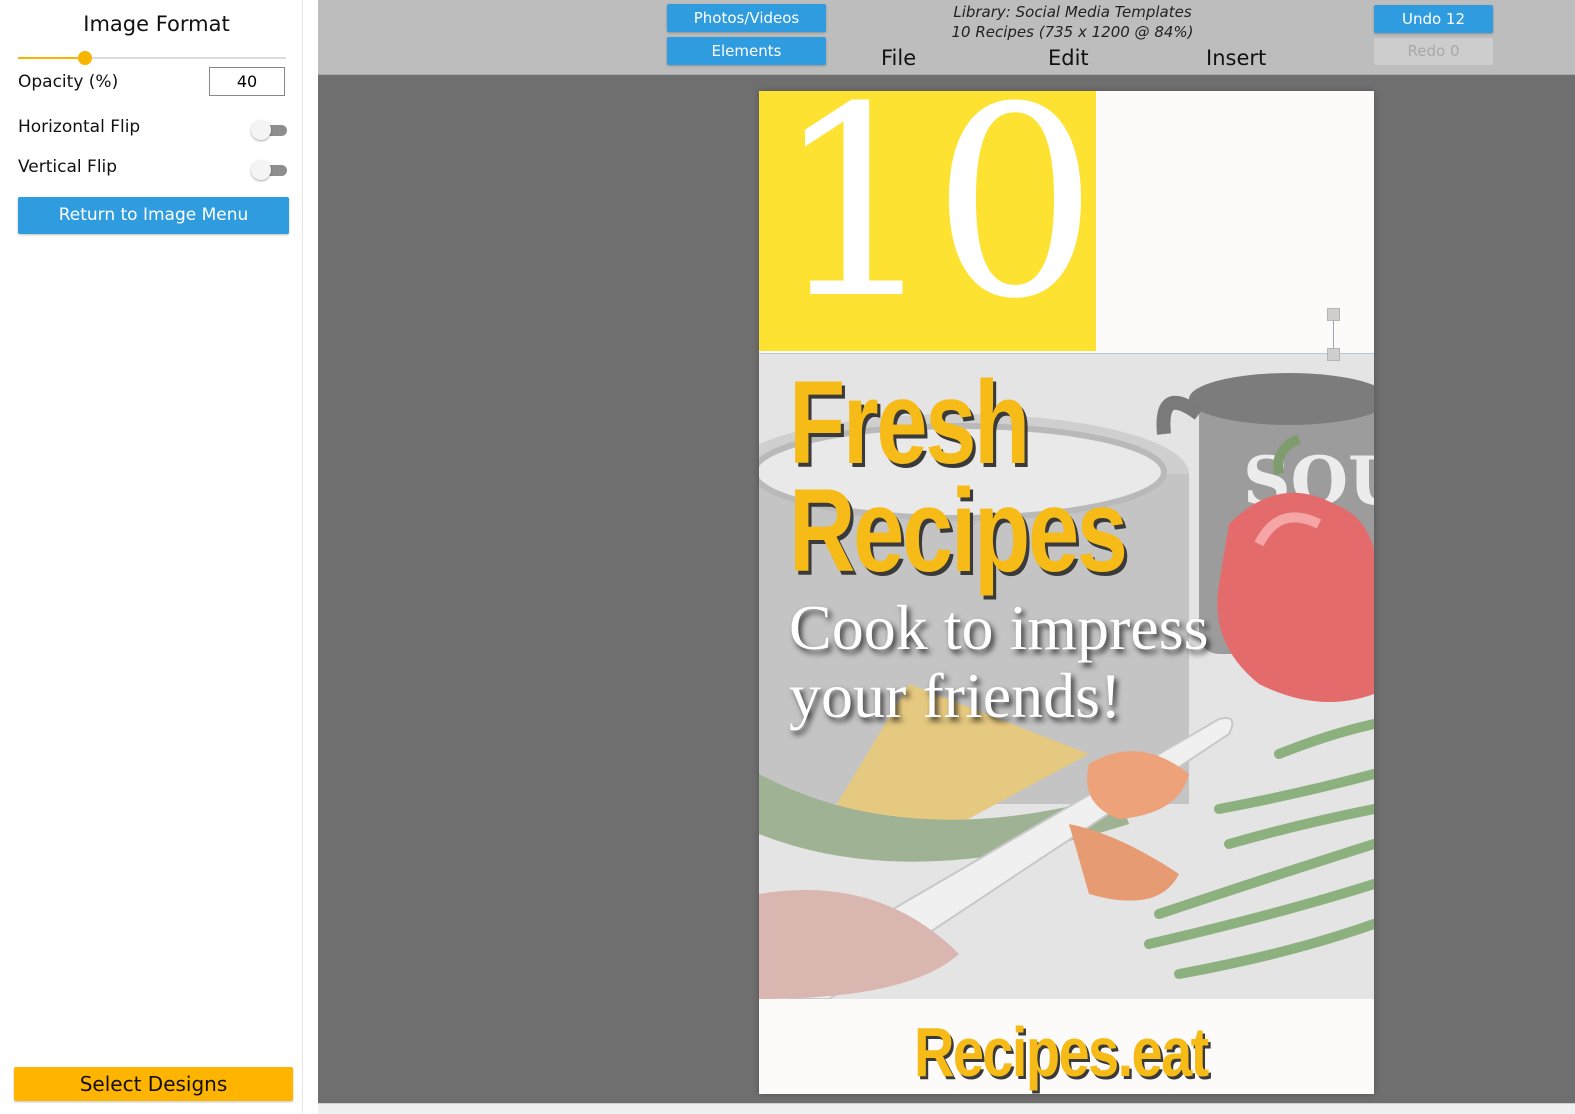  Describe the element at coordinates (1072, 32) in the screenshot. I see `document-info: 10 Recipes (735 x 1200 @ 84%)` at that location.